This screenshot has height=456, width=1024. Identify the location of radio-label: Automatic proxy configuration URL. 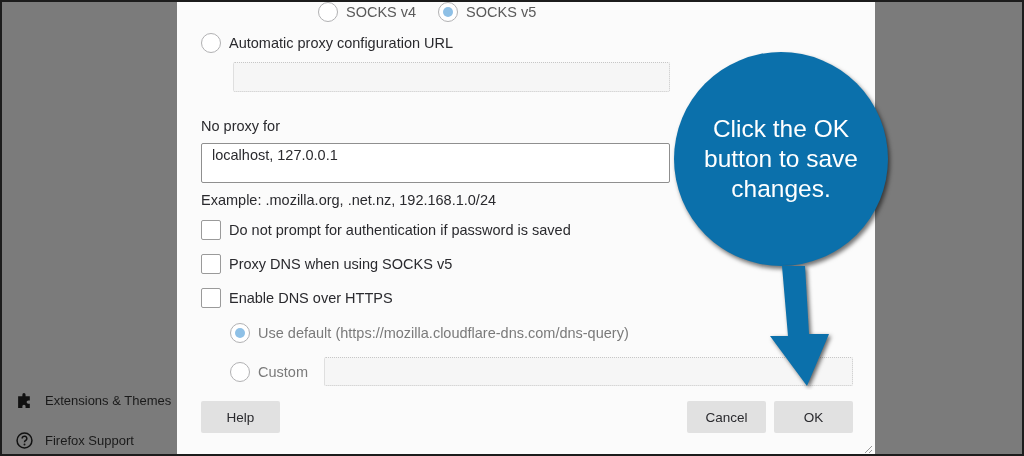
(341, 43).